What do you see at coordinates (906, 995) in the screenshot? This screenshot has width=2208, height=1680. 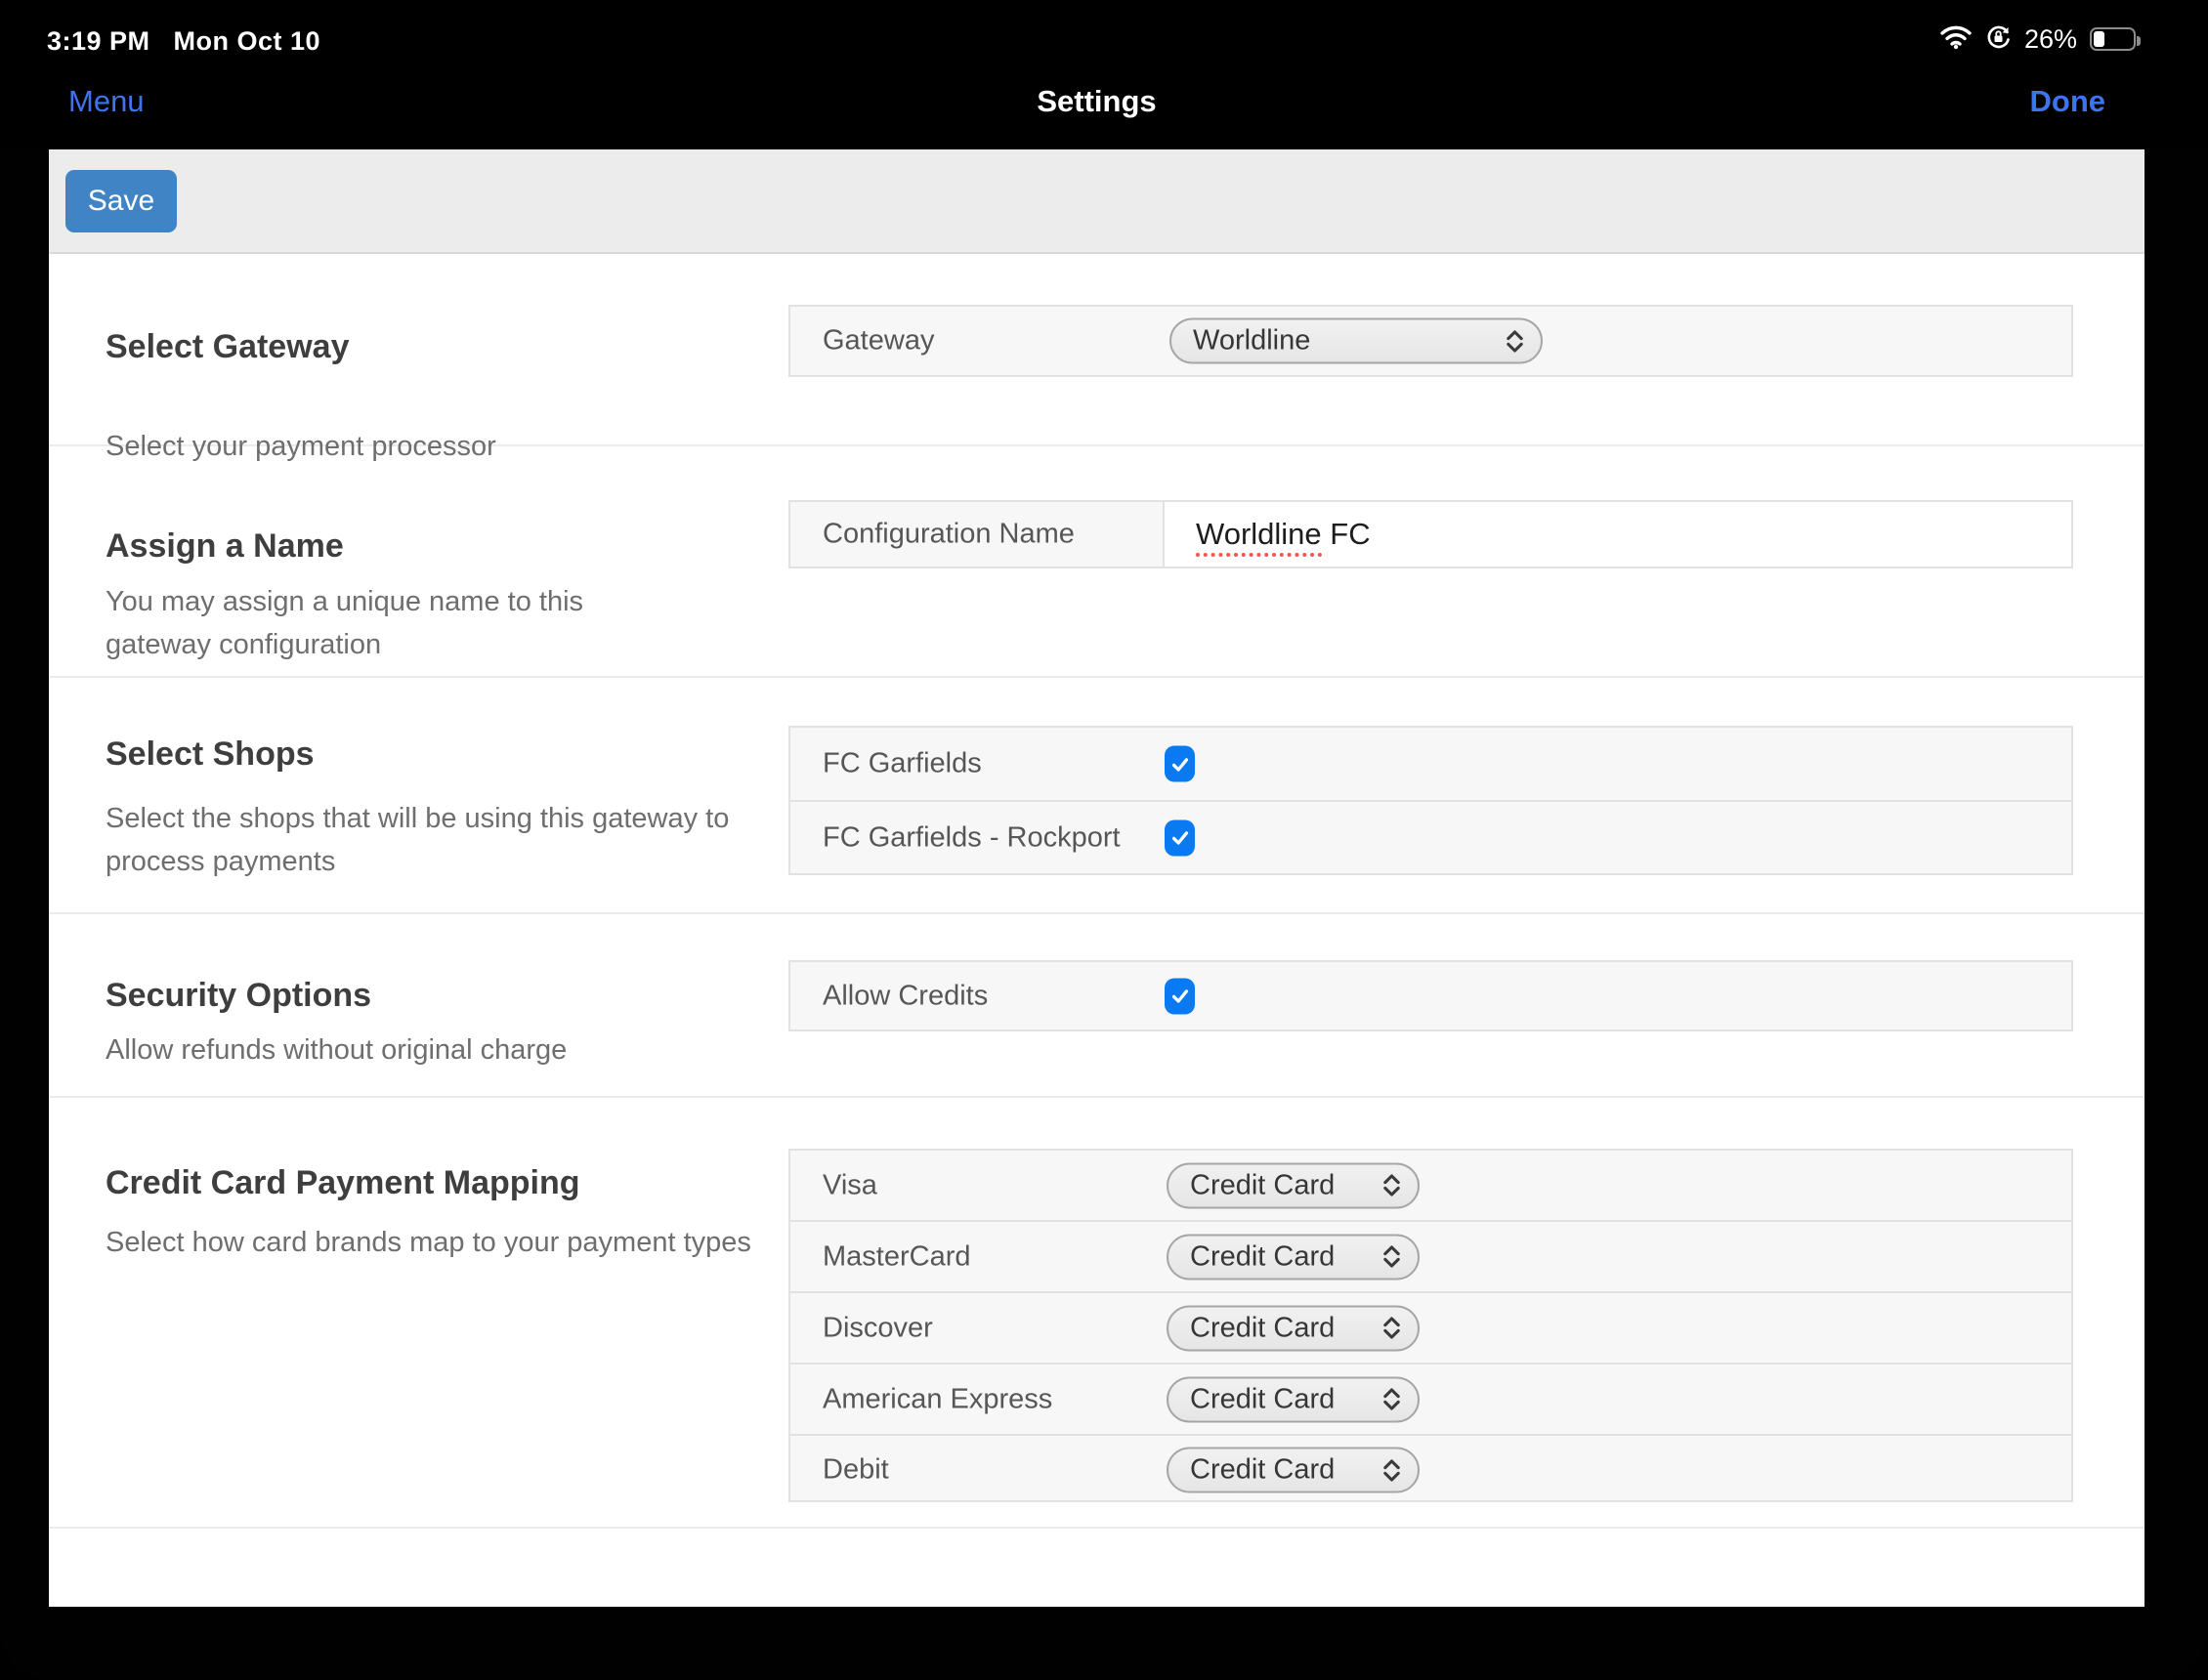 I see `allow-credits-label: Allow Credits` at bounding box center [906, 995].